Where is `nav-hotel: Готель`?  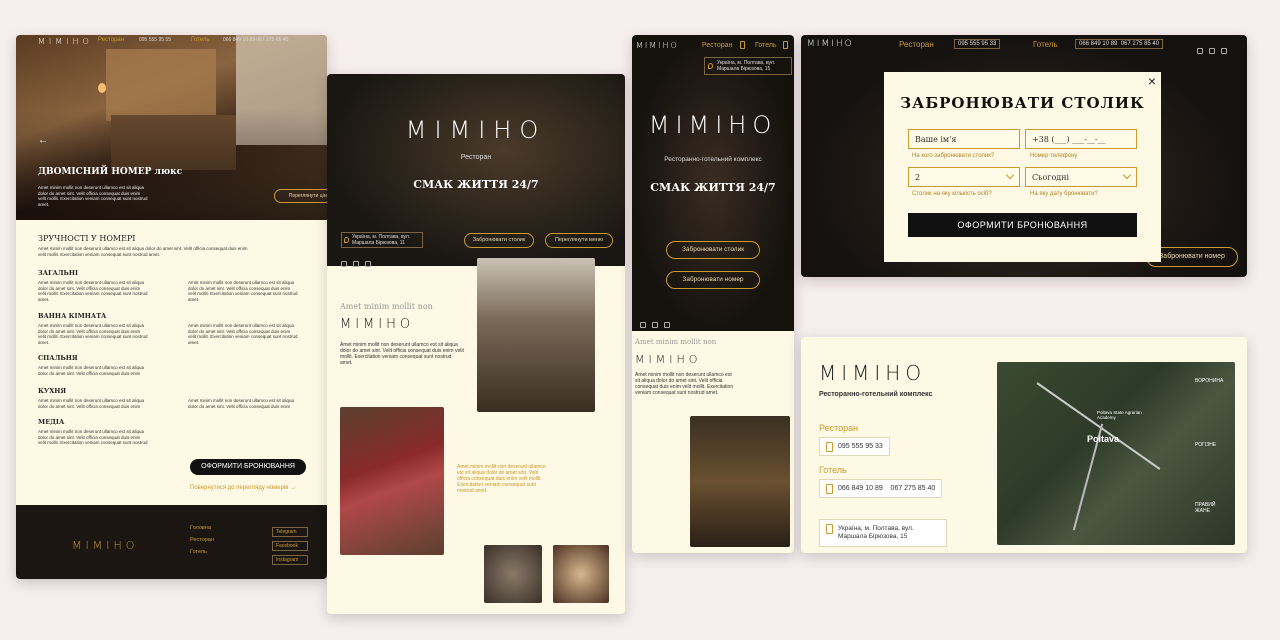
nav-hotel: Готель is located at coordinates (200, 40).